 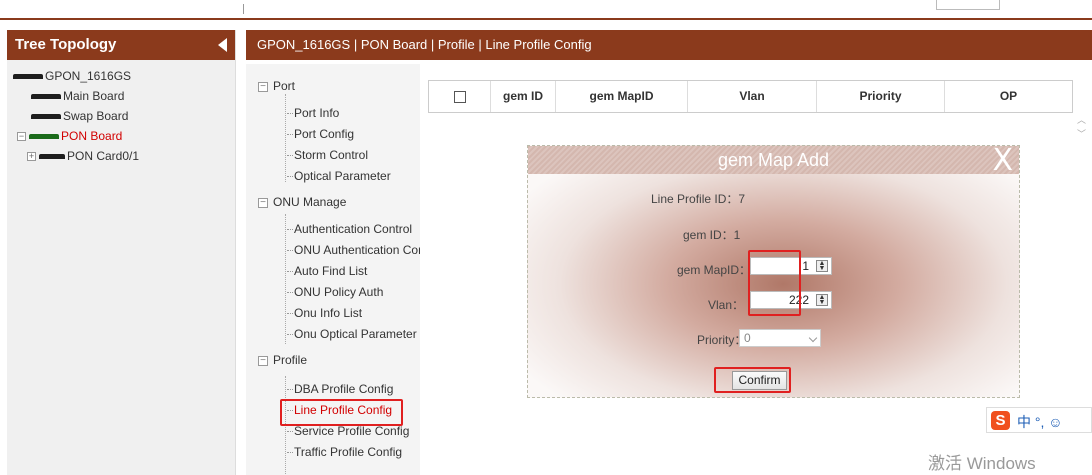 I want to click on ime-status-text: 中 °, ☺, so click(x=1040, y=422).